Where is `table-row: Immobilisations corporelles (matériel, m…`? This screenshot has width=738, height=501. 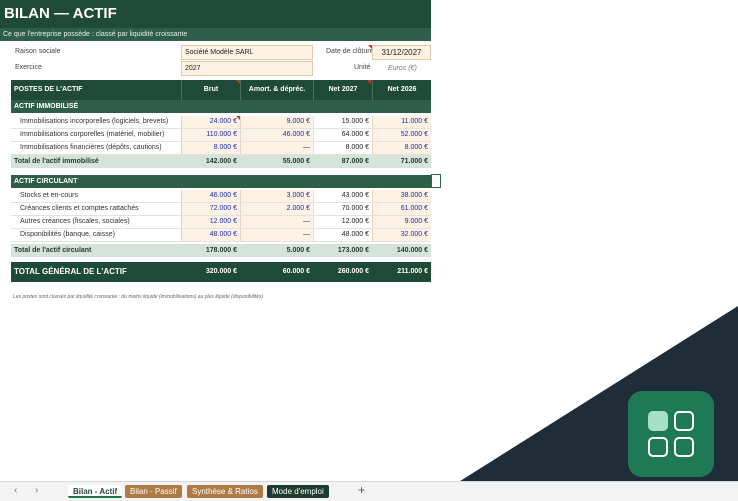 table-row: Immobilisations corporelles (matériel, m… is located at coordinates (221, 135).